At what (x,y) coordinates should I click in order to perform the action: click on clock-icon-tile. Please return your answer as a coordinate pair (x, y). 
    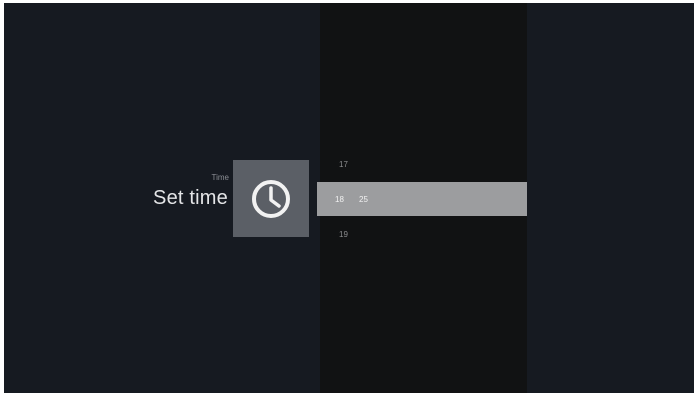
    Looking at the image, I should click on (271, 198).